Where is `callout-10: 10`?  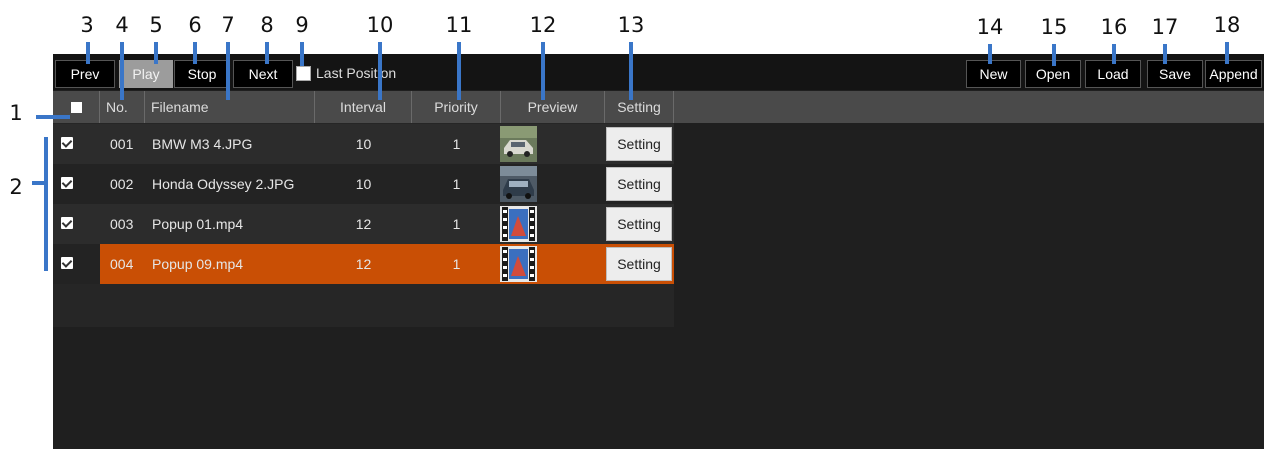 callout-10: 10 is located at coordinates (380, 25).